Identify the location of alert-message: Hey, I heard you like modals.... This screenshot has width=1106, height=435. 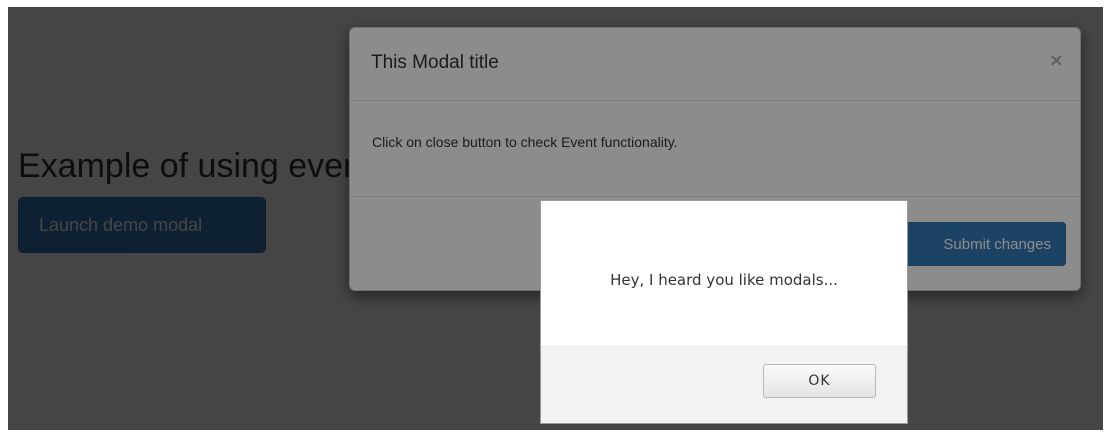
(724, 280).